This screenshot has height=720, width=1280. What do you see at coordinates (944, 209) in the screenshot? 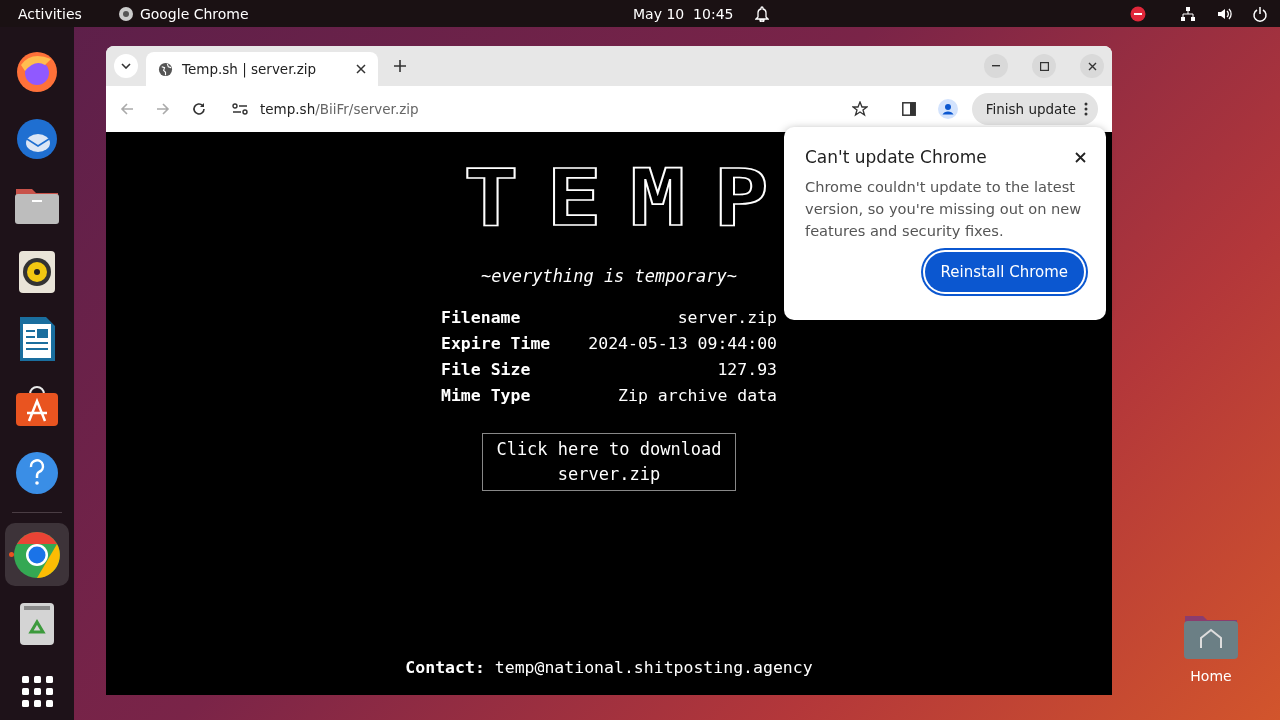
I see `dialog-message: Chrome couldn't update to the latest version, so you're missing out on new features and security fixes.` at bounding box center [944, 209].